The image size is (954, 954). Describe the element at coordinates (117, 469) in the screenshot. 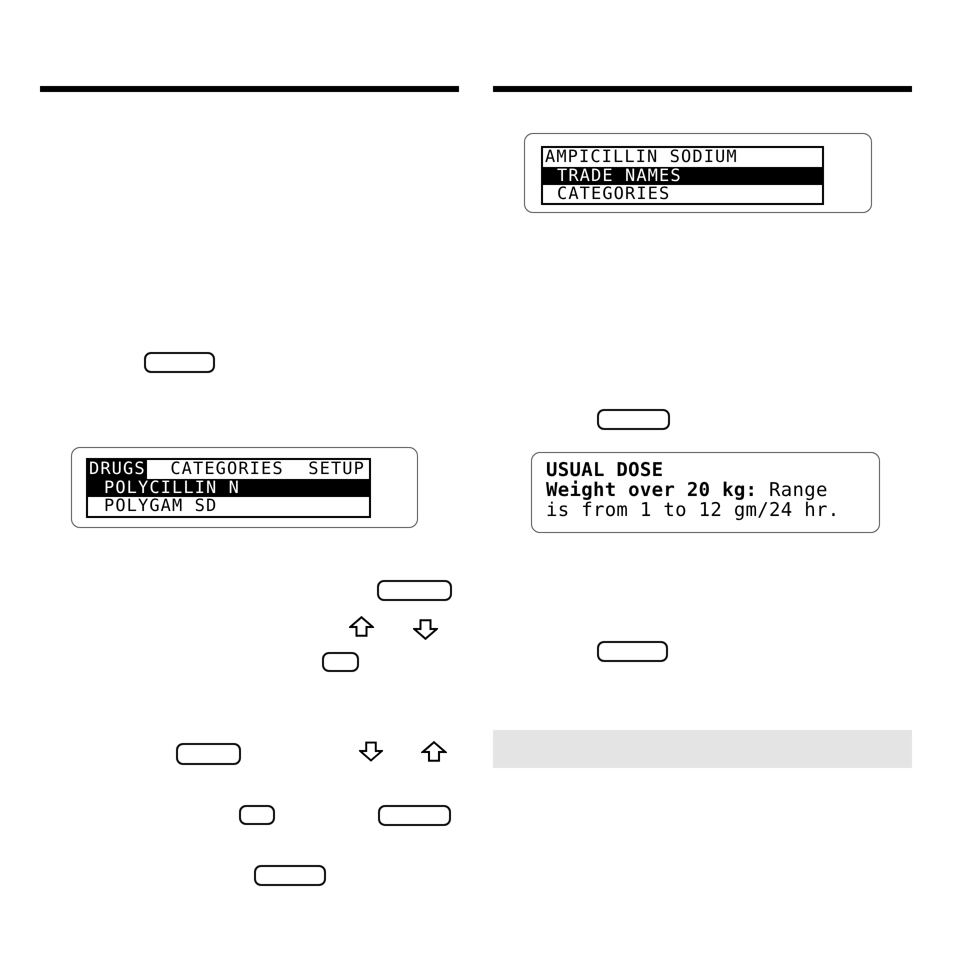

I see `menu-tab: DRUGS` at that location.